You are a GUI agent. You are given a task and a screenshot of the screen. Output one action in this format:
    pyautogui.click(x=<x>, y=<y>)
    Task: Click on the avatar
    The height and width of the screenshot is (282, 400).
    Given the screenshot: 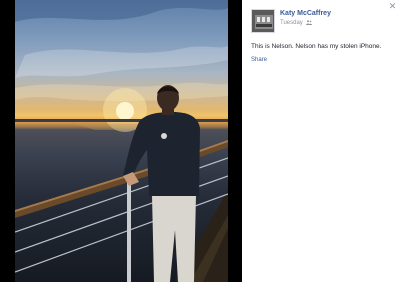 What is the action you would take?
    pyautogui.click(x=263, y=21)
    